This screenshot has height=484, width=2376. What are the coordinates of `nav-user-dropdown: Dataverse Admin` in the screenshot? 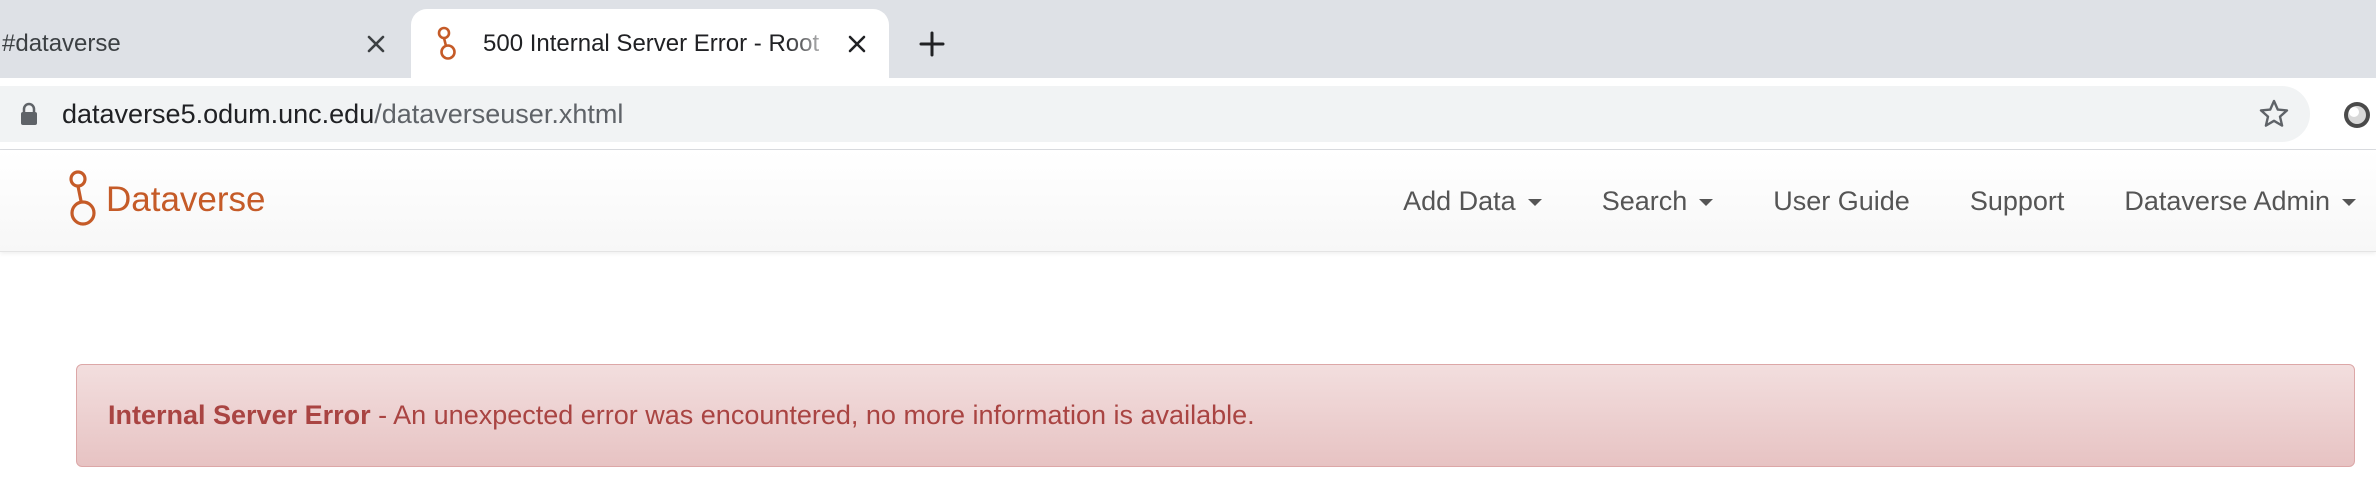 It's located at (2240, 201).